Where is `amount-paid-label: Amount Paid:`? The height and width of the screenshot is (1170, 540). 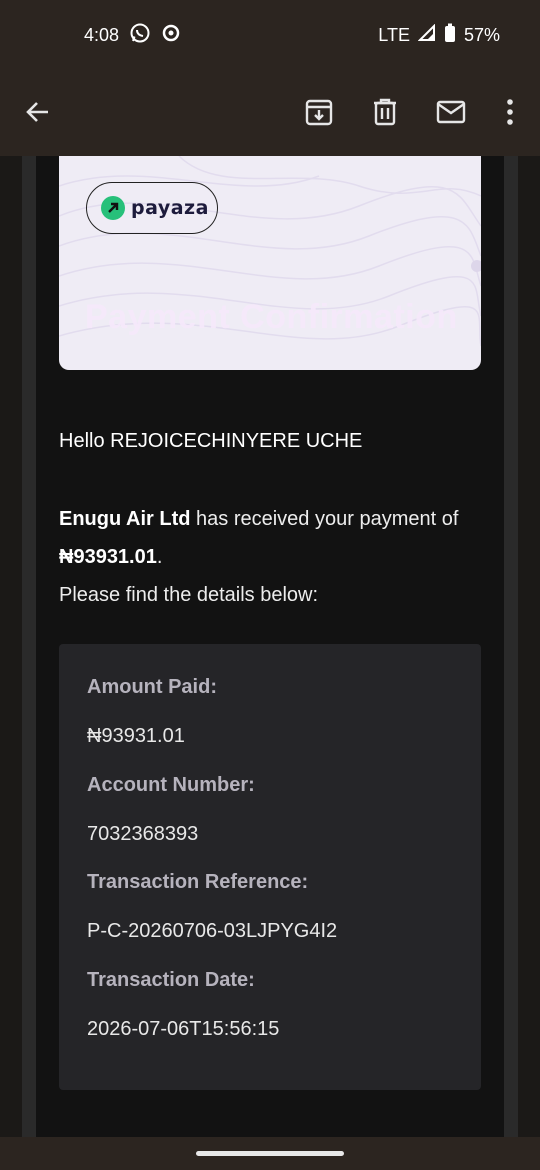
amount-paid-label: Amount Paid: is located at coordinates (152, 687).